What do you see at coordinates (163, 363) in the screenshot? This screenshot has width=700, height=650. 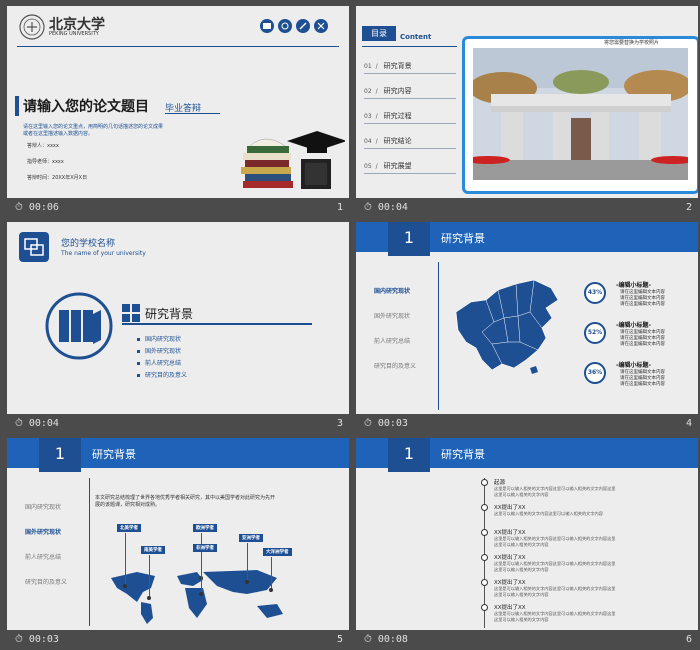 I see `bullet-label: 前人研究总结` at bounding box center [163, 363].